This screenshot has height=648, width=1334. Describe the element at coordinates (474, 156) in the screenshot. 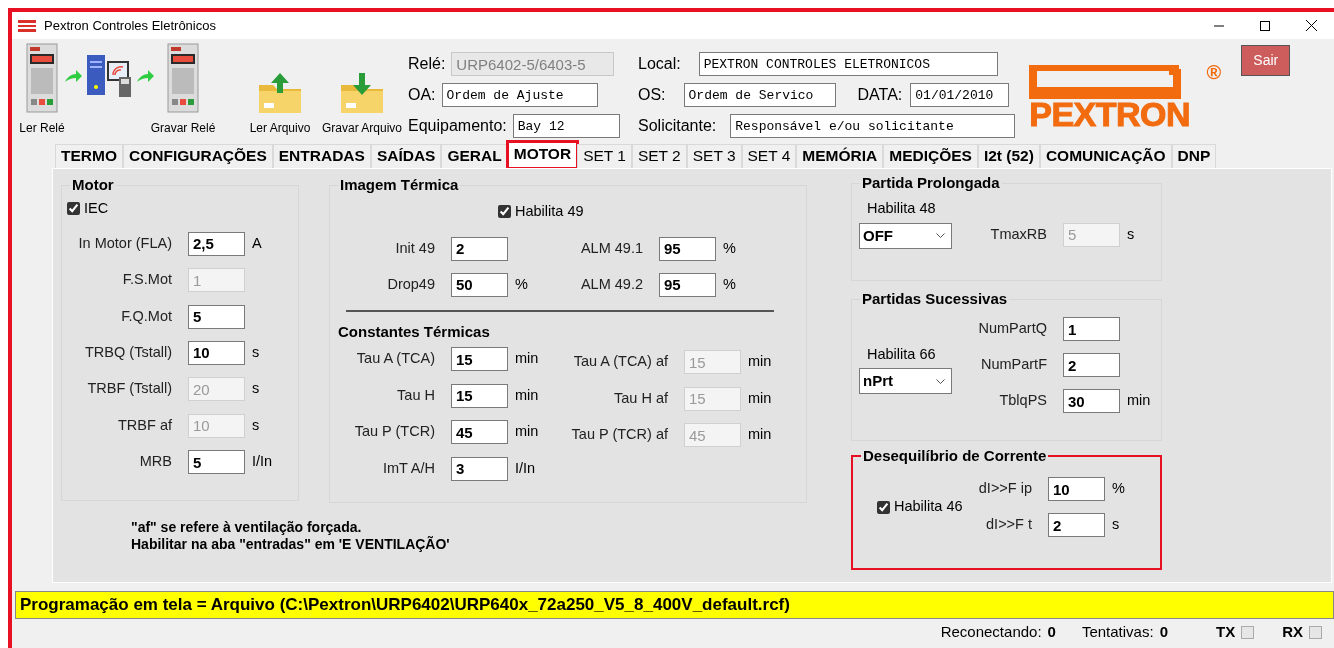

I see `tab: GERAL` at that location.